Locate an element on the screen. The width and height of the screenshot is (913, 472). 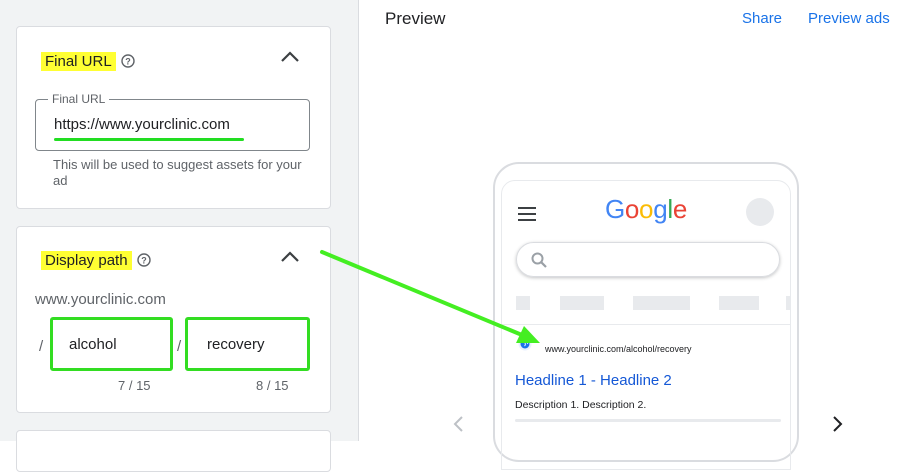
next-card is located at coordinates (173, 451).